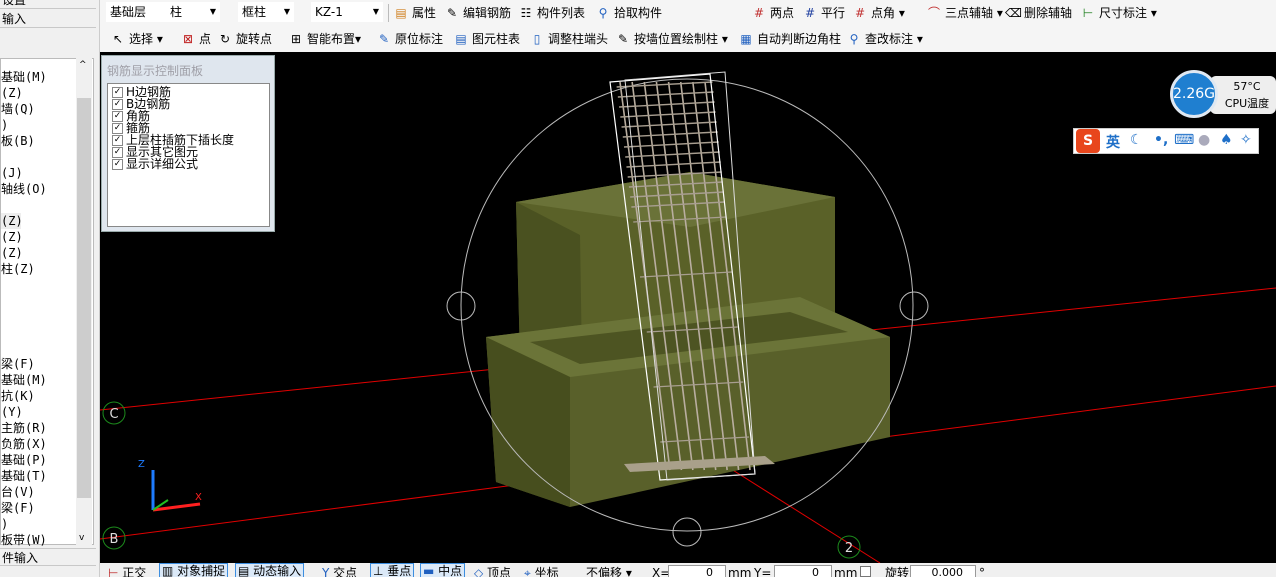  Describe the element at coordinates (12, 412) in the screenshot. I see `tree-item: (Y)` at that location.